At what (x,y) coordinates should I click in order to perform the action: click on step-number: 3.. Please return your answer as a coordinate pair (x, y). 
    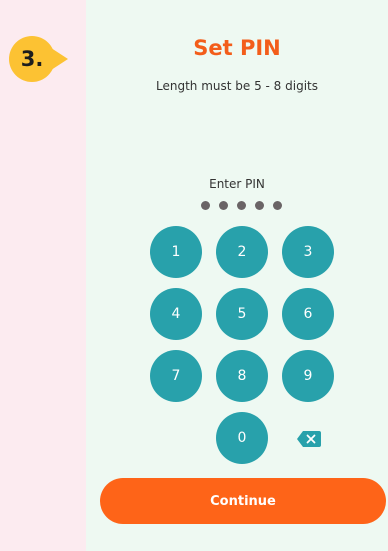
    Looking at the image, I should click on (32, 59).